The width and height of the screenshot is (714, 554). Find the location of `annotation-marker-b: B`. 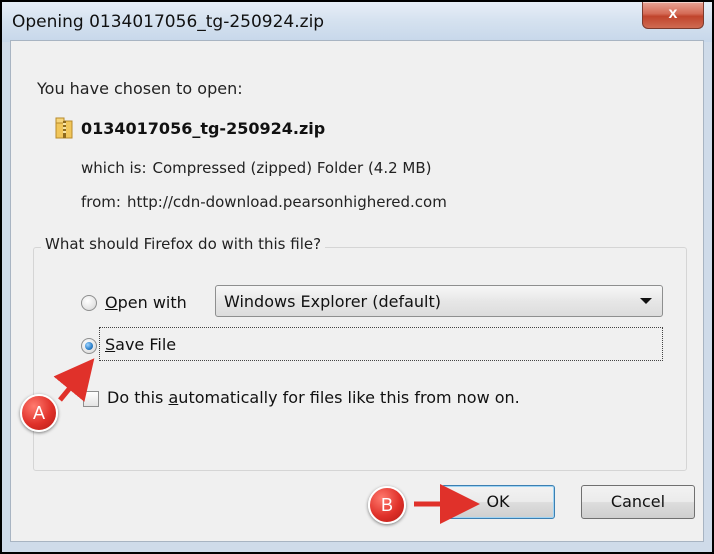

annotation-marker-b: B is located at coordinates (387, 505).